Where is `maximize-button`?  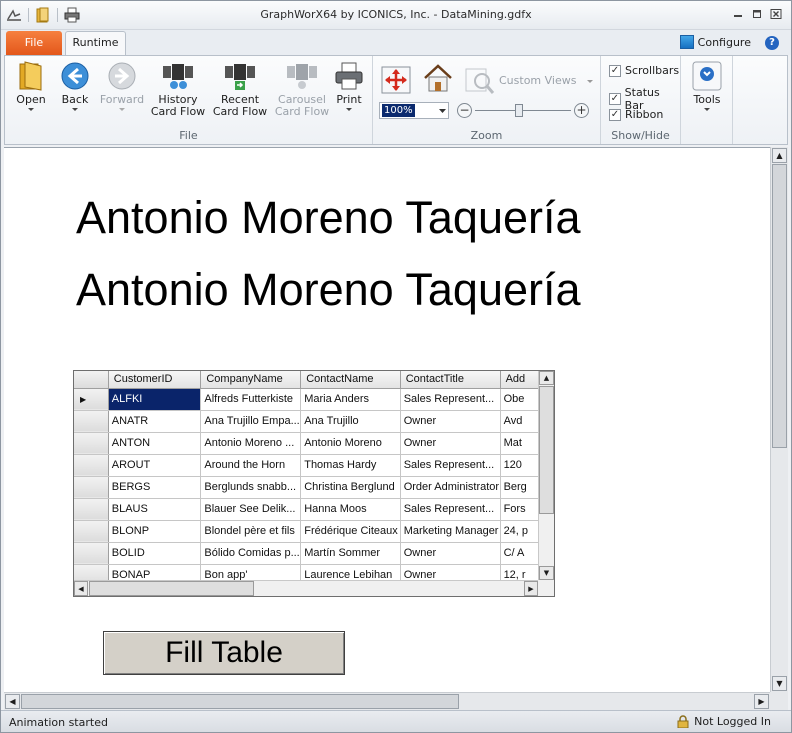 maximize-button is located at coordinates (757, 14).